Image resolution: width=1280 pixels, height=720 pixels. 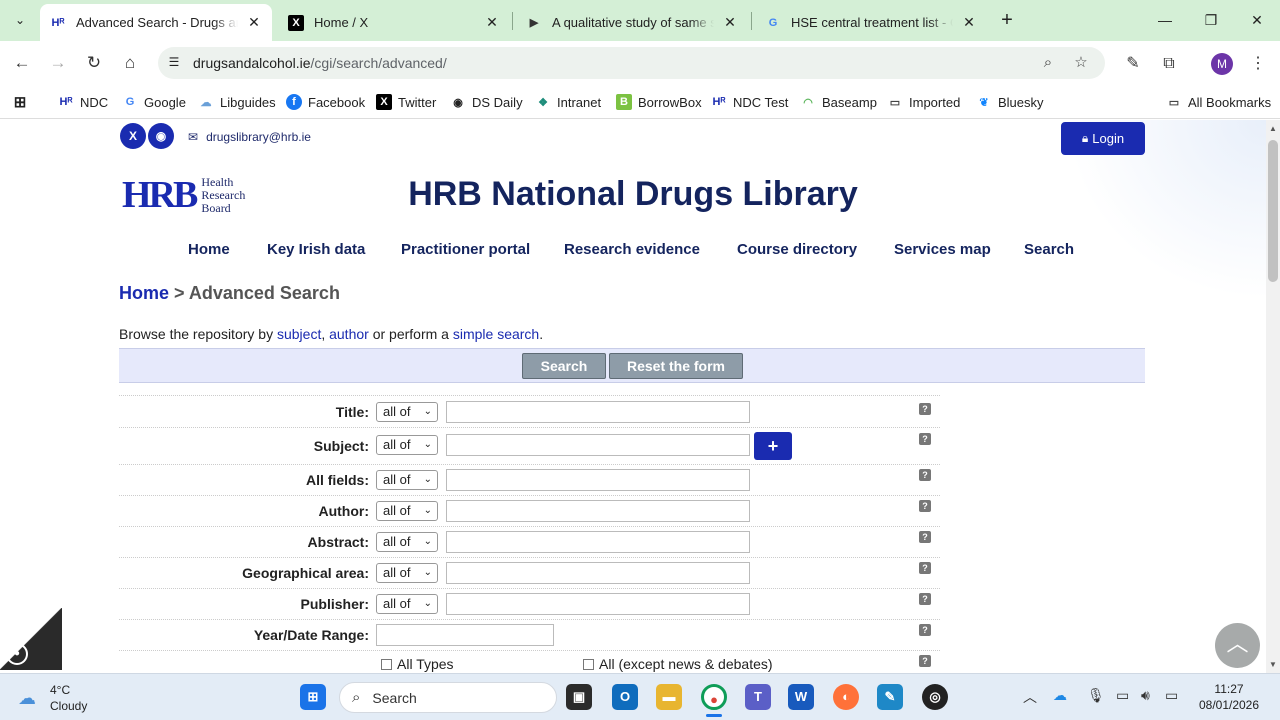 What do you see at coordinates (1030, 697) in the screenshot?
I see `show-hidden-icons-icon: ︿` at bounding box center [1030, 697].